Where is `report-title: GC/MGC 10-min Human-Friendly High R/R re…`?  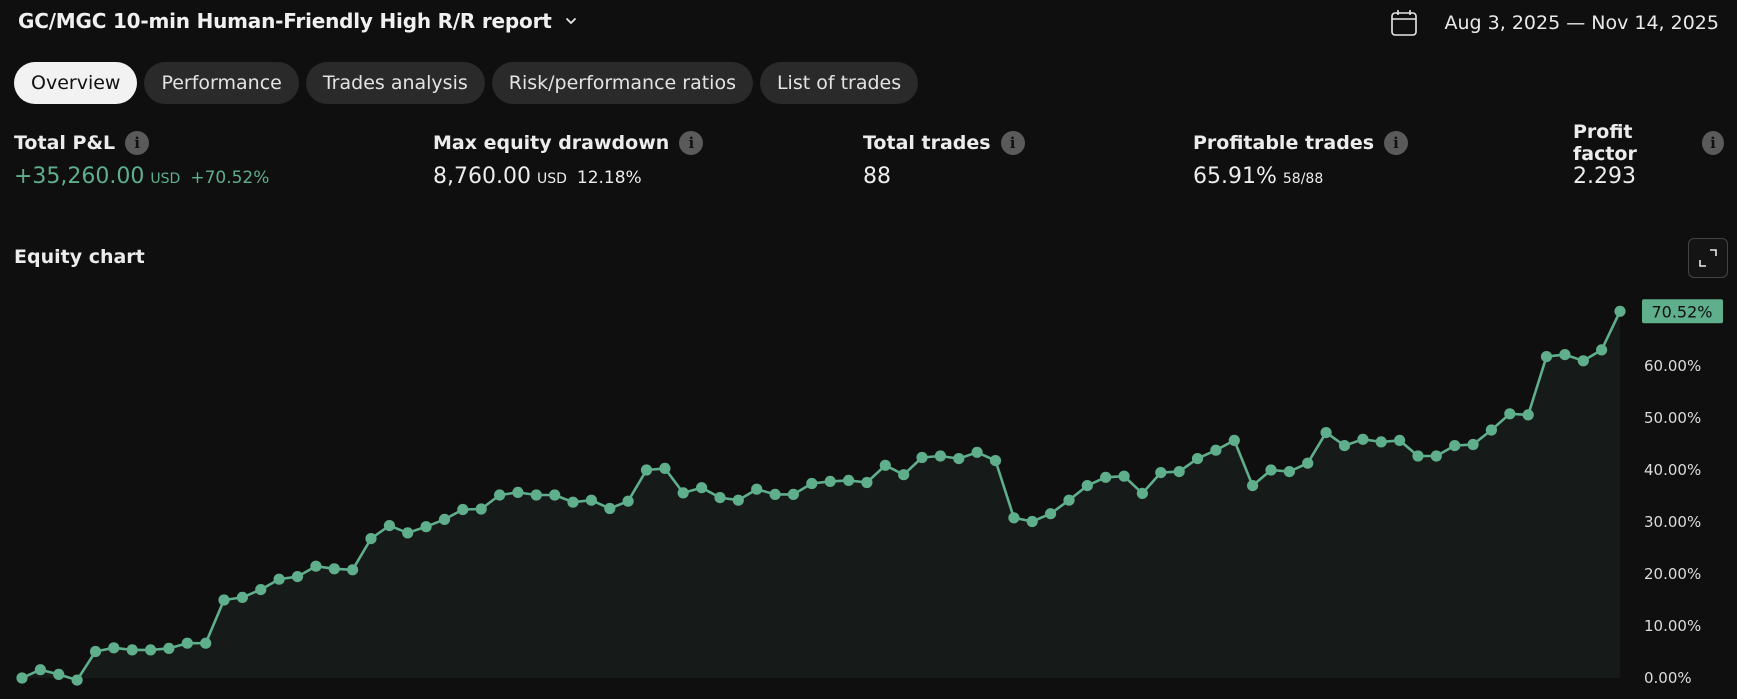 report-title: GC/MGC 10-min Human-Friendly High R/R re… is located at coordinates (285, 21).